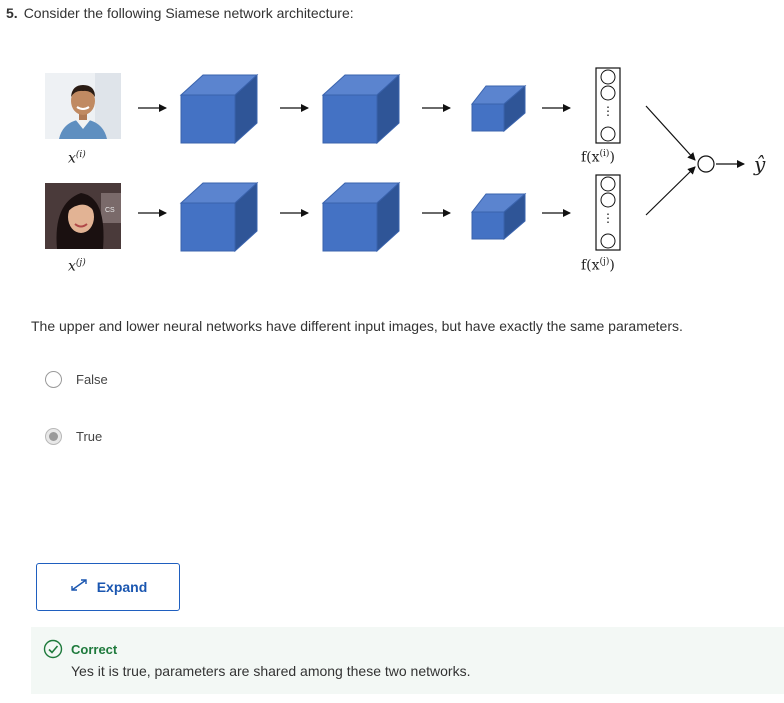 The image size is (784, 703). I want to click on expand-arrows-icon, so click(79, 587).